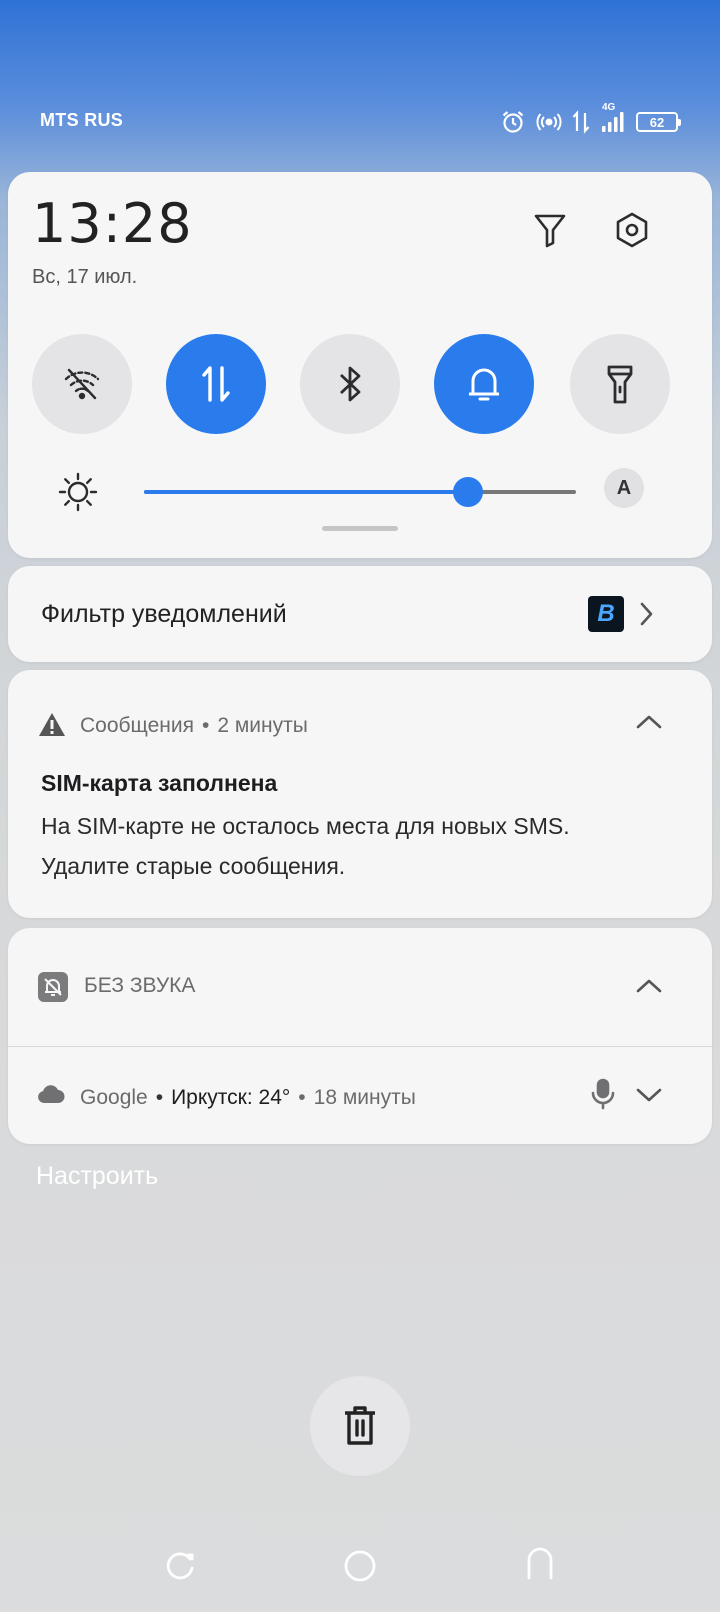 This screenshot has width=720, height=1612. I want to click on weather-content: Иркутск: 24°, so click(231, 1097).